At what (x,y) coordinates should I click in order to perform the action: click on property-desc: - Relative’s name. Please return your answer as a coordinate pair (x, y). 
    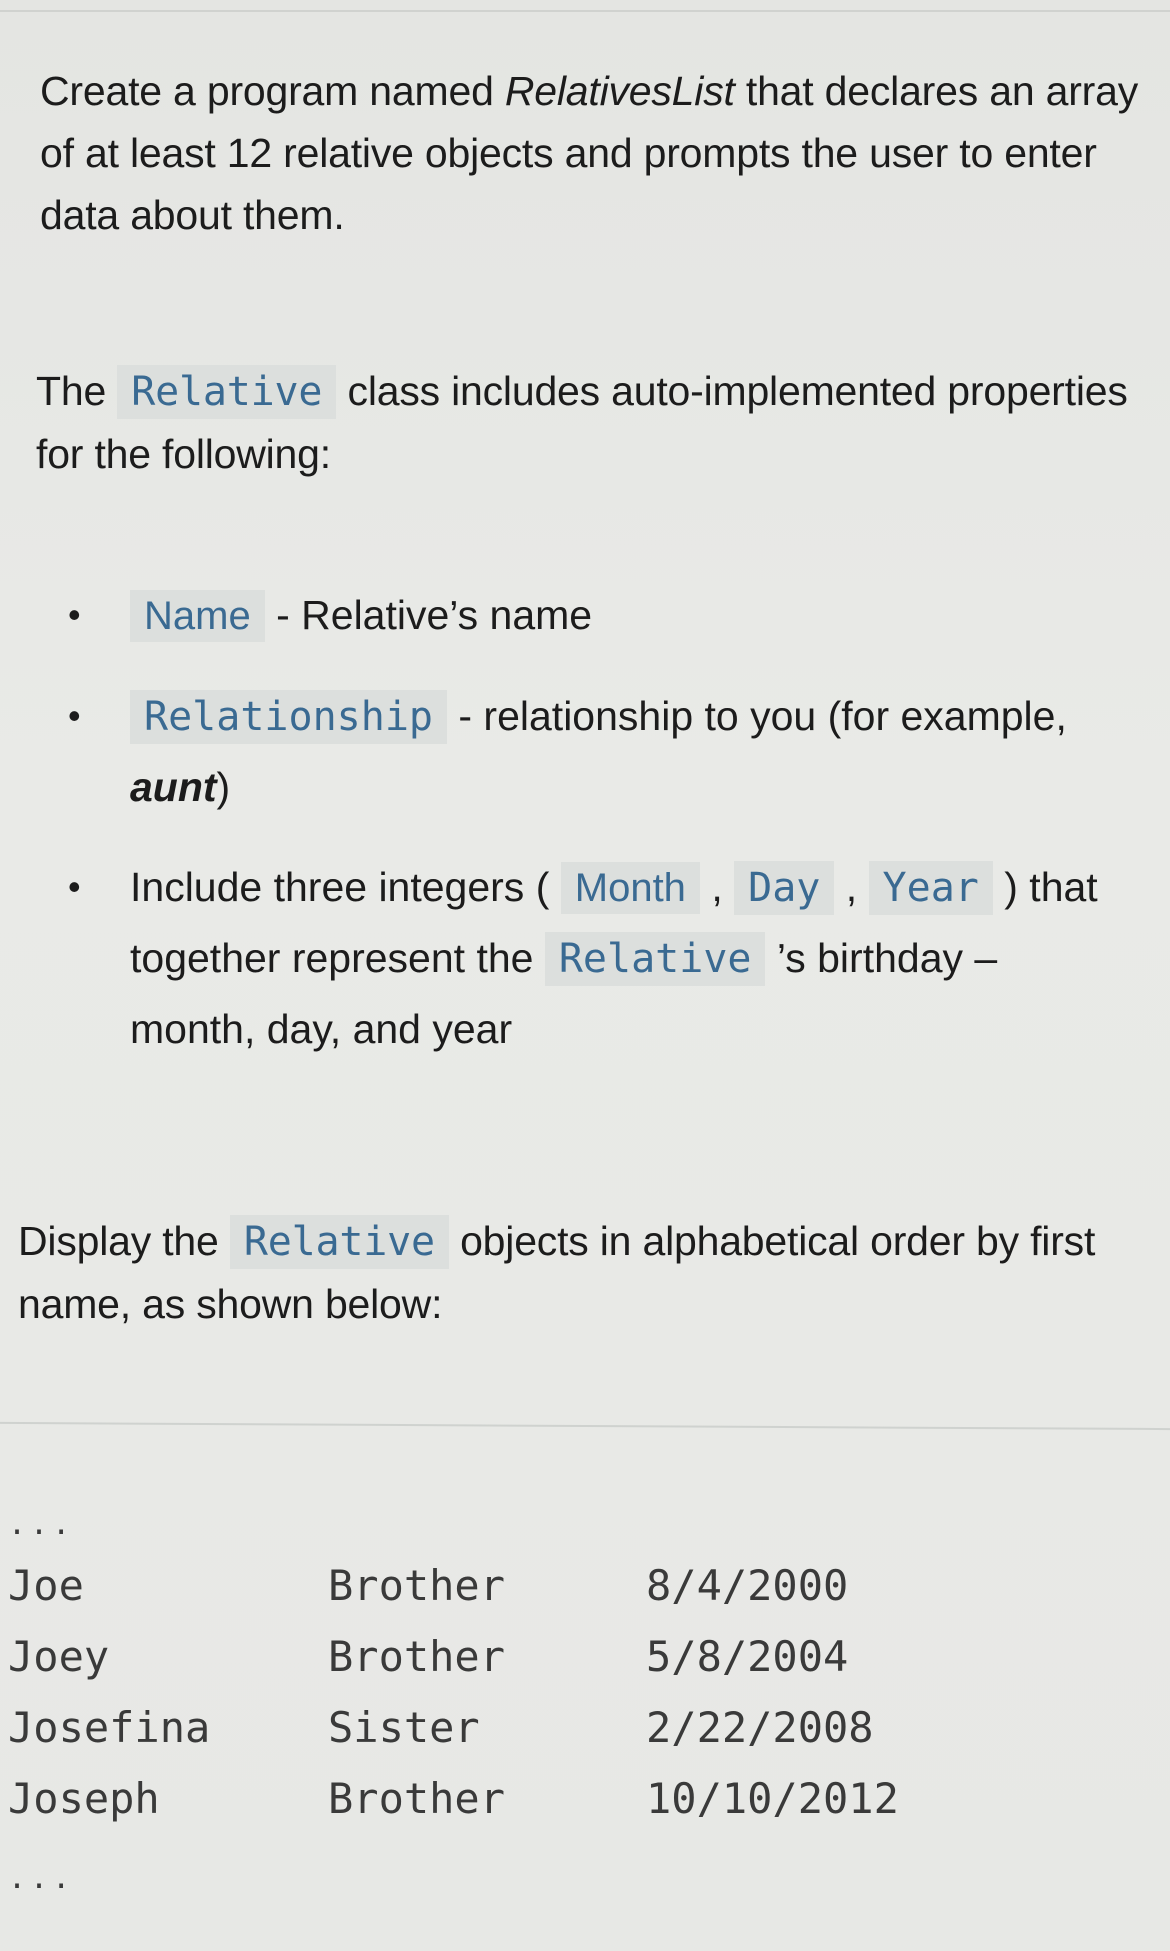
    Looking at the image, I should click on (434, 615).